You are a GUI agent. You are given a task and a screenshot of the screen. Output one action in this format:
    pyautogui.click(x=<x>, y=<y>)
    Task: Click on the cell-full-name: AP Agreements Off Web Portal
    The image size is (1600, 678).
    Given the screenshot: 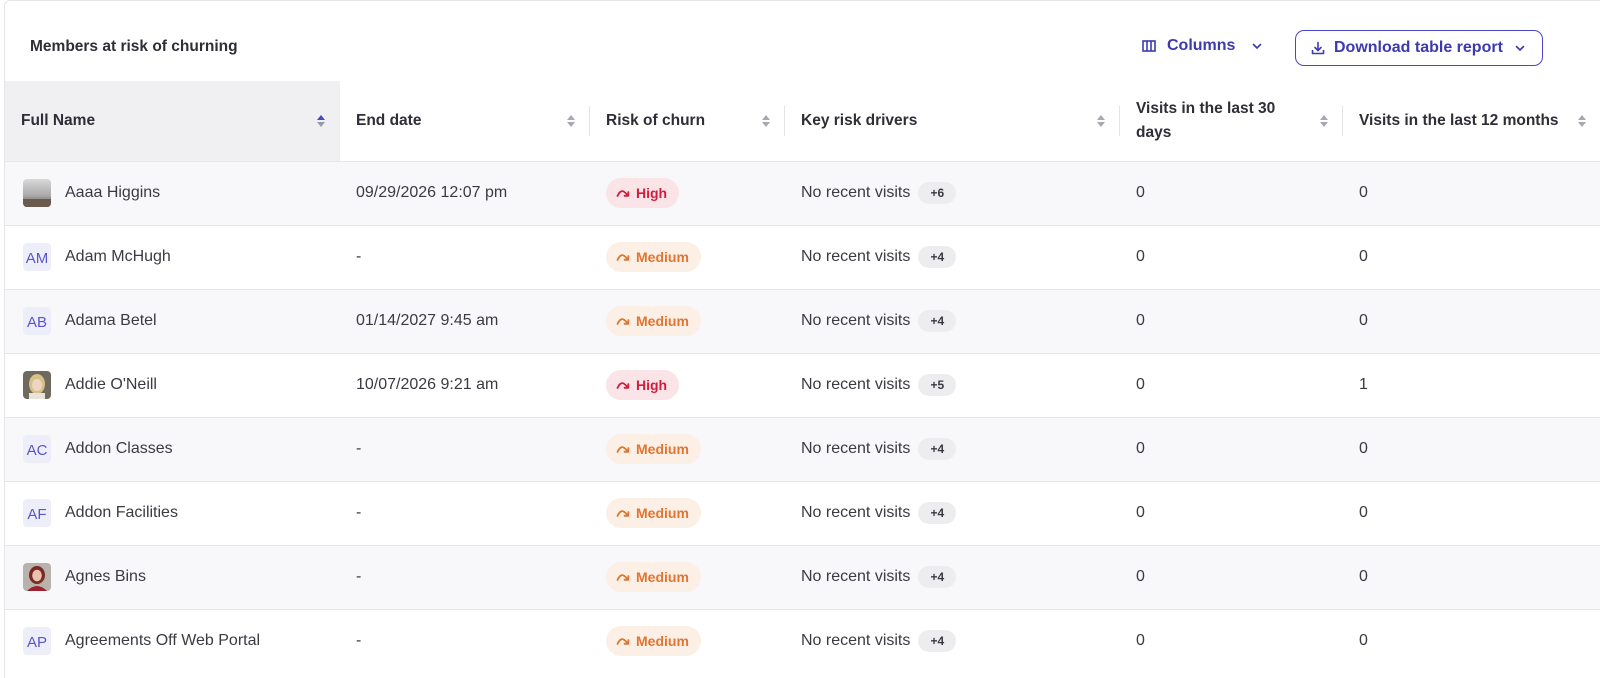 What is the action you would take?
    pyautogui.click(x=172, y=641)
    